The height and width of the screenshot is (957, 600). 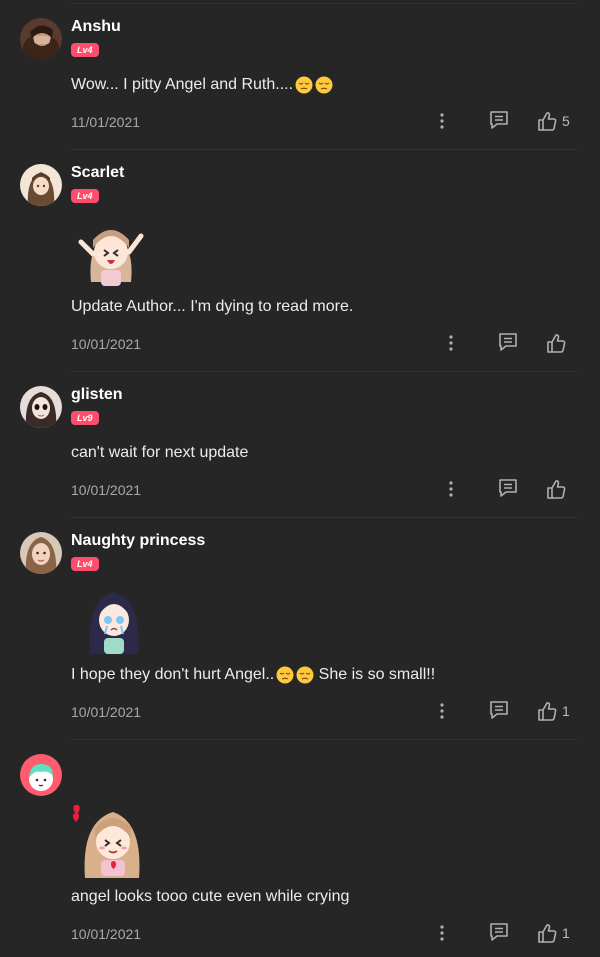 I want to click on username: Anshu, so click(x=96, y=27).